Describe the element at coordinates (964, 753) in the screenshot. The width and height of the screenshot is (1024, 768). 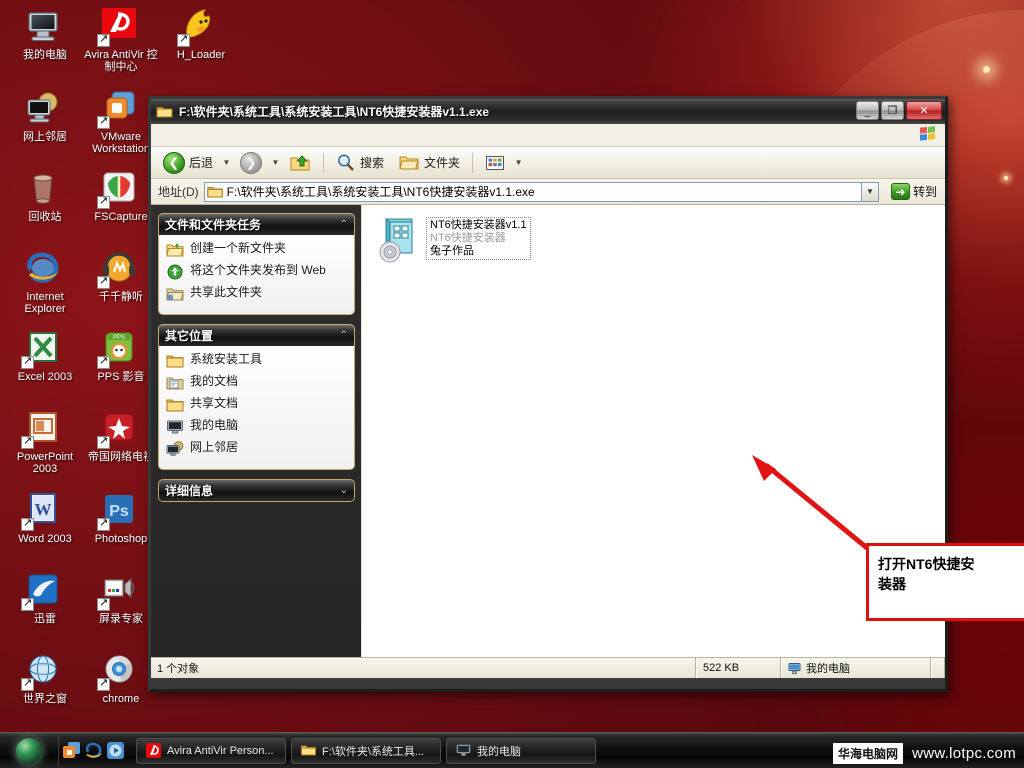
I see `watermark-url: www.lotpc.com` at that location.